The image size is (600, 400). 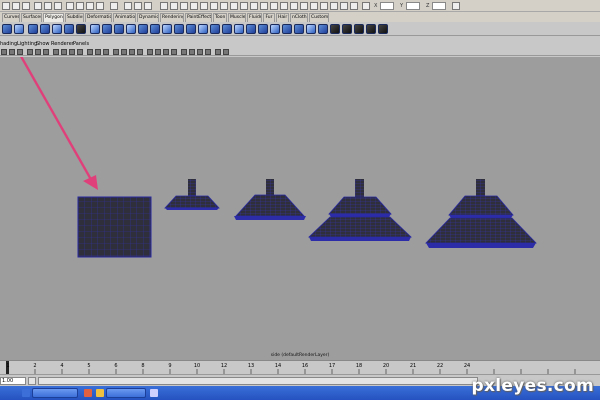 I want to click on menu-shading: hading, so click(x=8, y=44).